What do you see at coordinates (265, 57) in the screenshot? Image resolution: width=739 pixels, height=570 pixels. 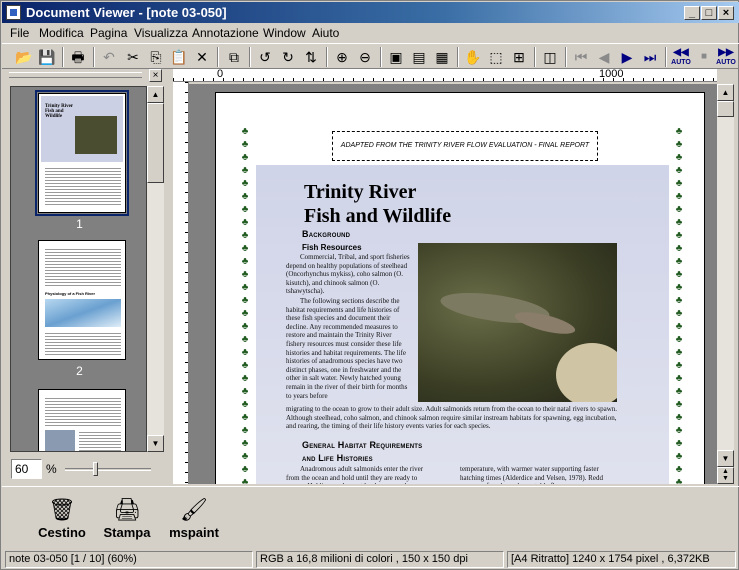 I see `rotate-left-icon: ↺` at bounding box center [265, 57].